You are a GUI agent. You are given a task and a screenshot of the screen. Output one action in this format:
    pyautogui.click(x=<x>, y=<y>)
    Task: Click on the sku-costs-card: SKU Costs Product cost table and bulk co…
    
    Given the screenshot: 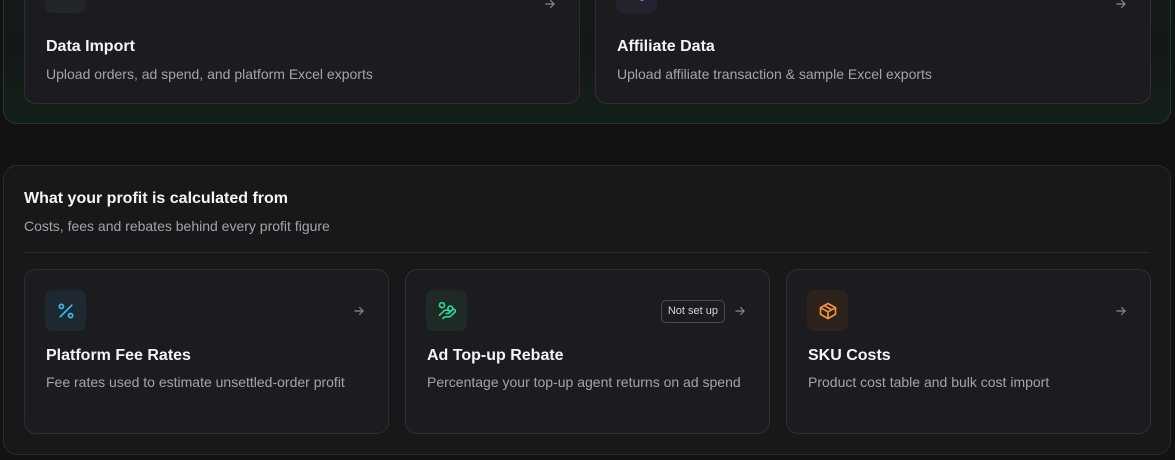 What is the action you would take?
    pyautogui.click(x=968, y=351)
    